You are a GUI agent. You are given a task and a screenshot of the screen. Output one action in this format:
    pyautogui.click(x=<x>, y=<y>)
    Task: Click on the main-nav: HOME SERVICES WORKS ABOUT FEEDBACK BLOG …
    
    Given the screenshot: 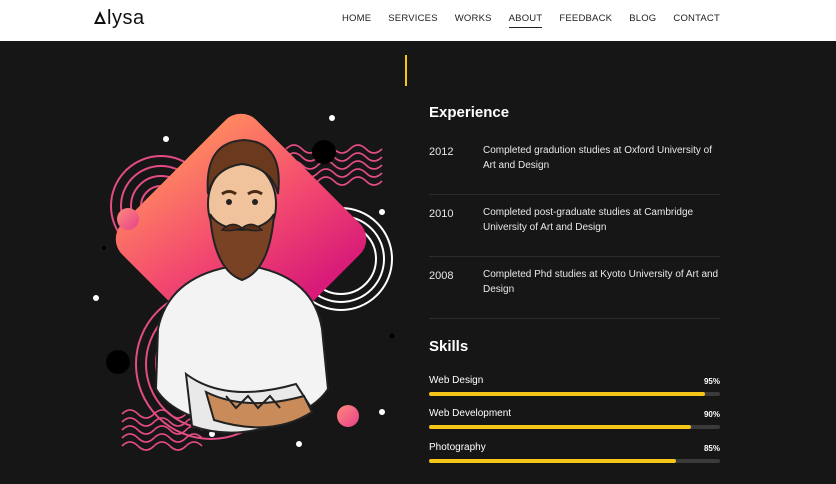 What is the action you would take?
    pyautogui.click(x=522, y=20)
    